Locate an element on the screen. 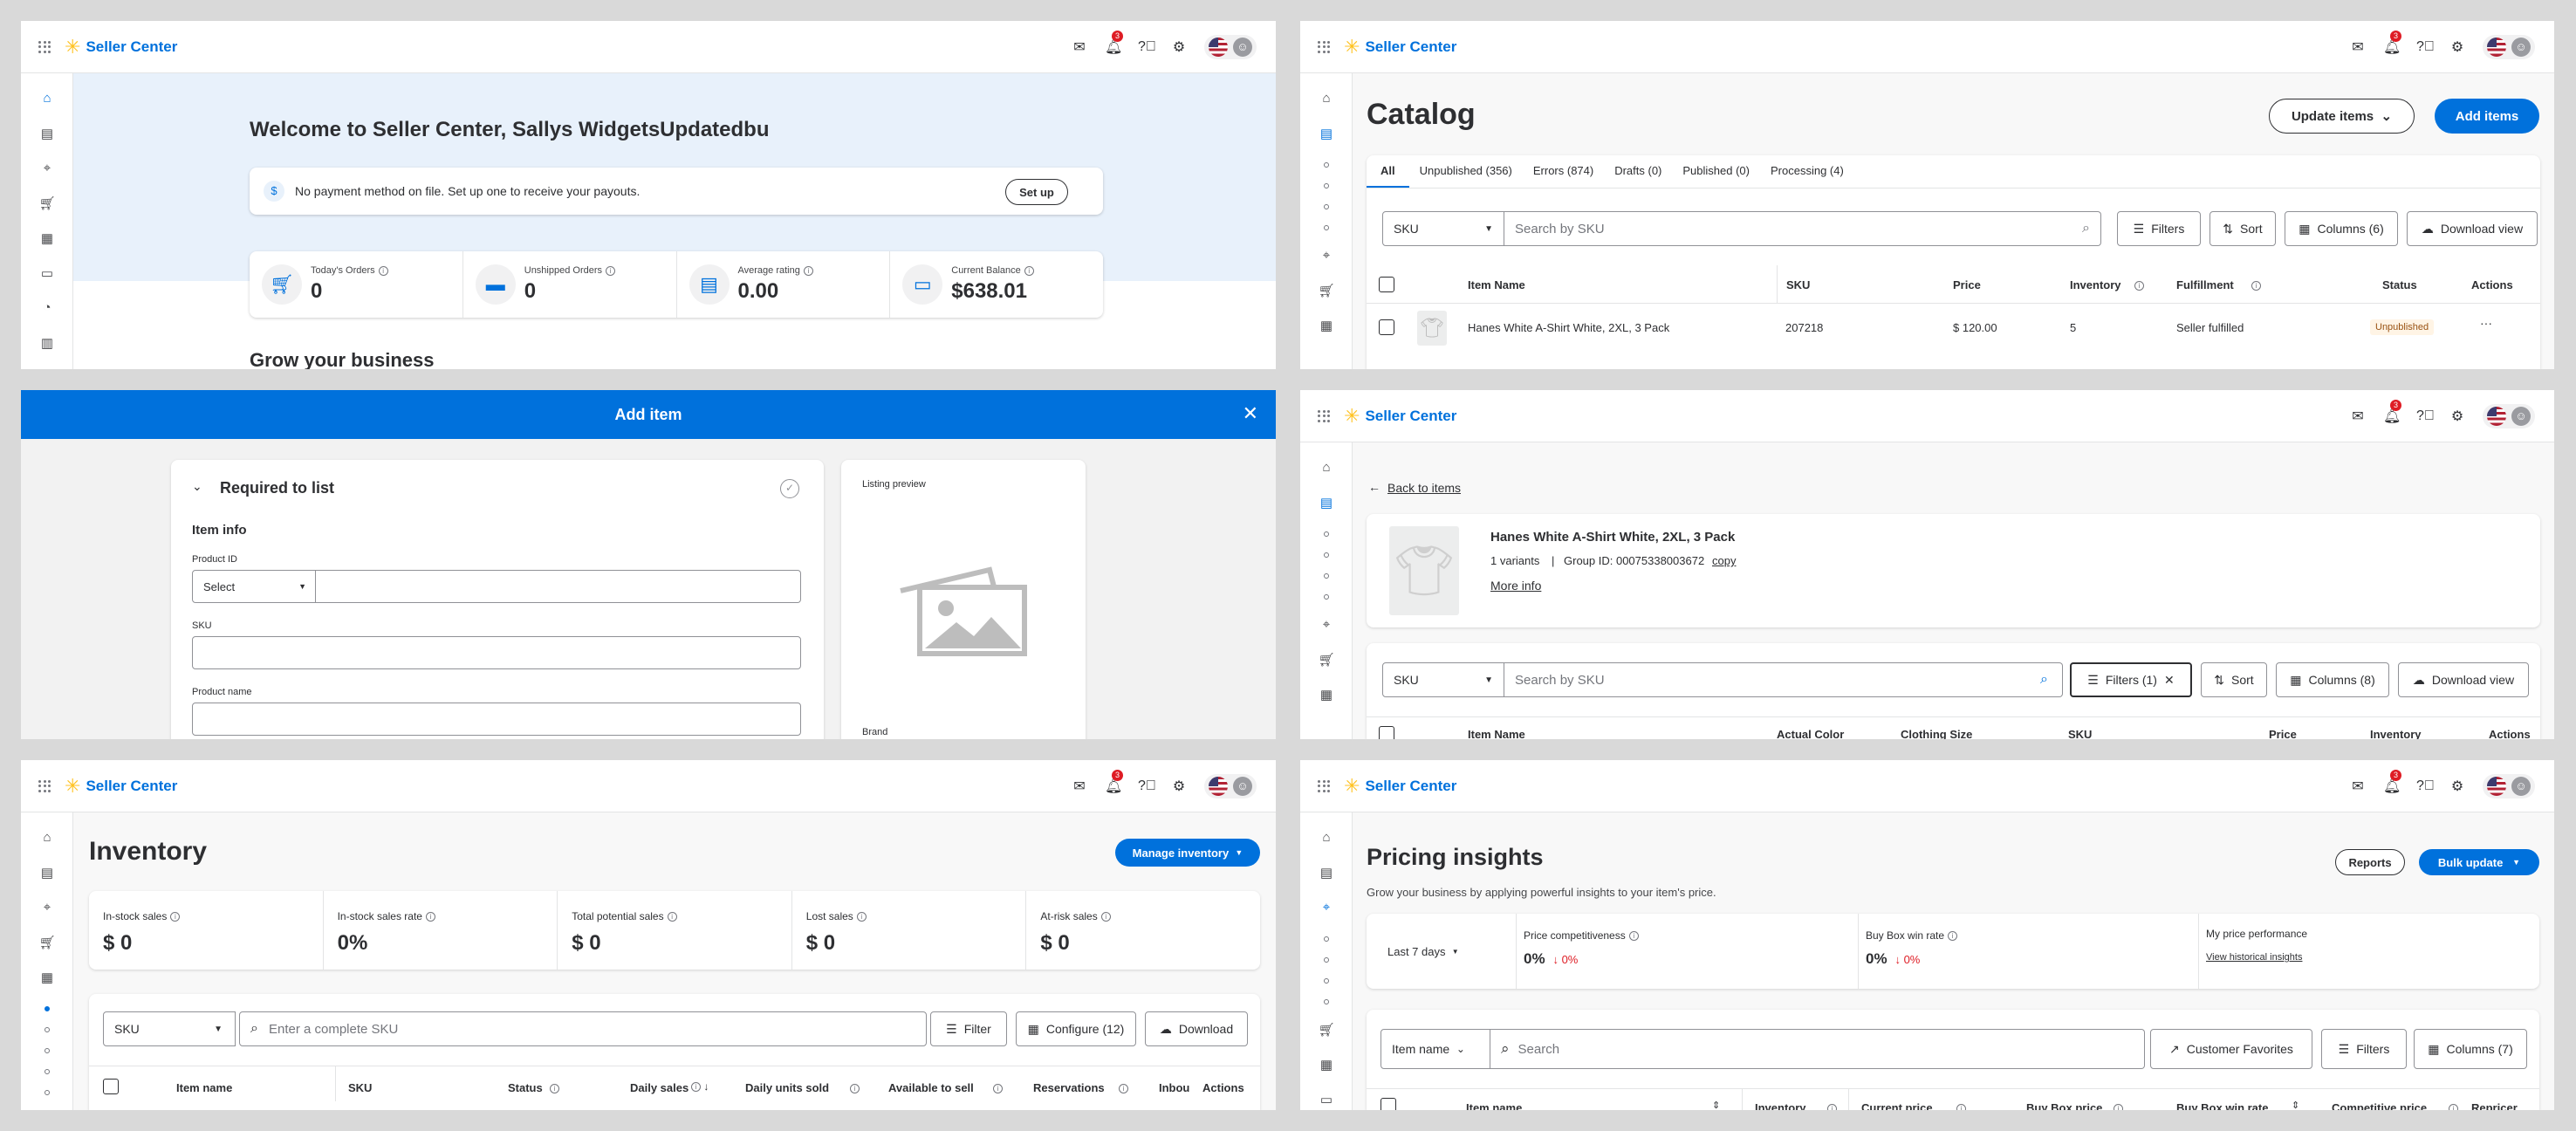 This screenshot has width=2576, height=1131. sku-input is located at coordinates (496, 653).